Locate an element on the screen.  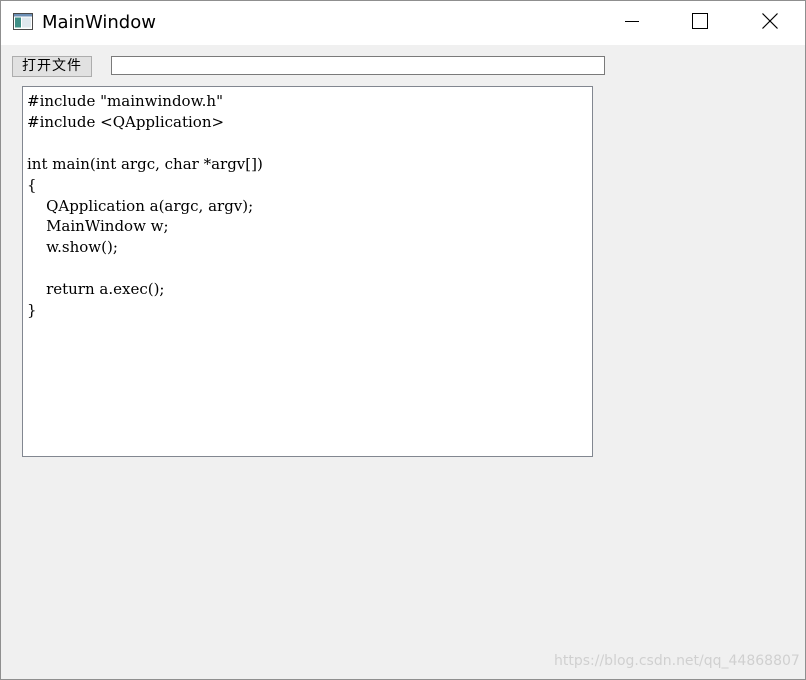
title-bar: MainWindow is located at coordinates (403, 23).